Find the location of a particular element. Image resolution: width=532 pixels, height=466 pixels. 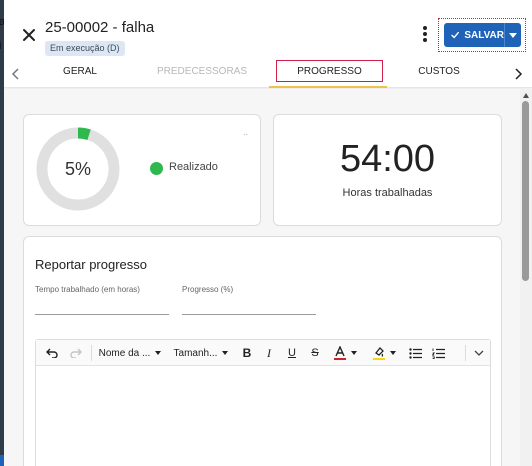

underline-button: U is located at coordinates (292, 353).